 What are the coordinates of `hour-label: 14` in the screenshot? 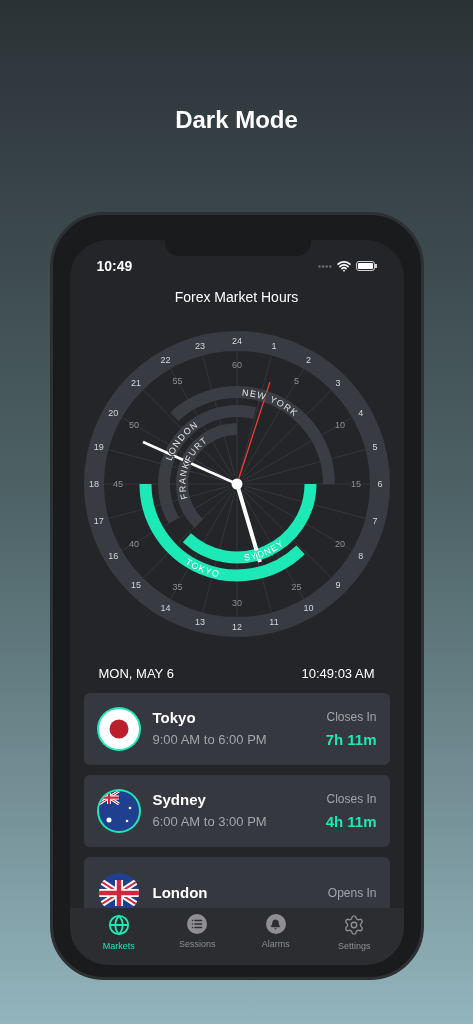 It's located at (165, 607).